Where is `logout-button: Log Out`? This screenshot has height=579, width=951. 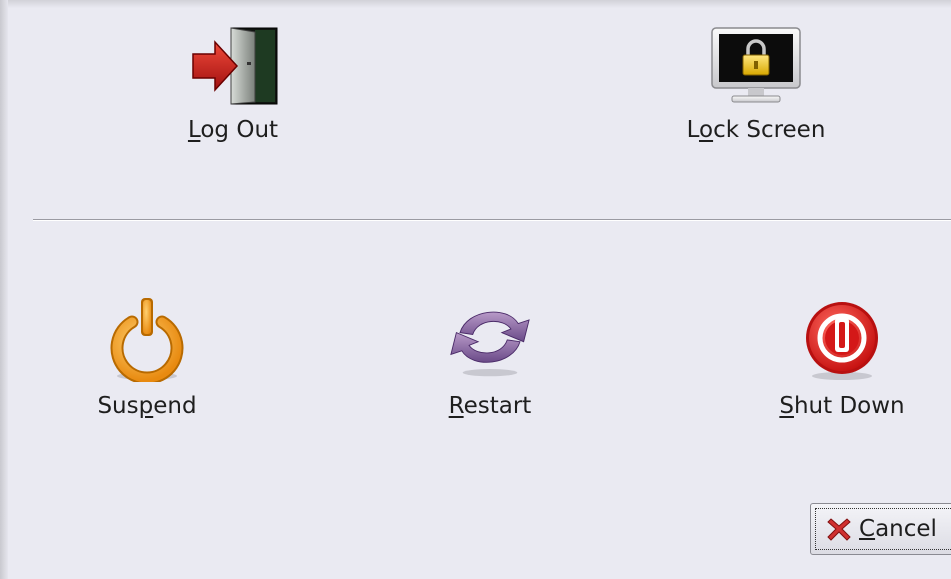 logout-button: Log Out is located at coordinates (233, 83).